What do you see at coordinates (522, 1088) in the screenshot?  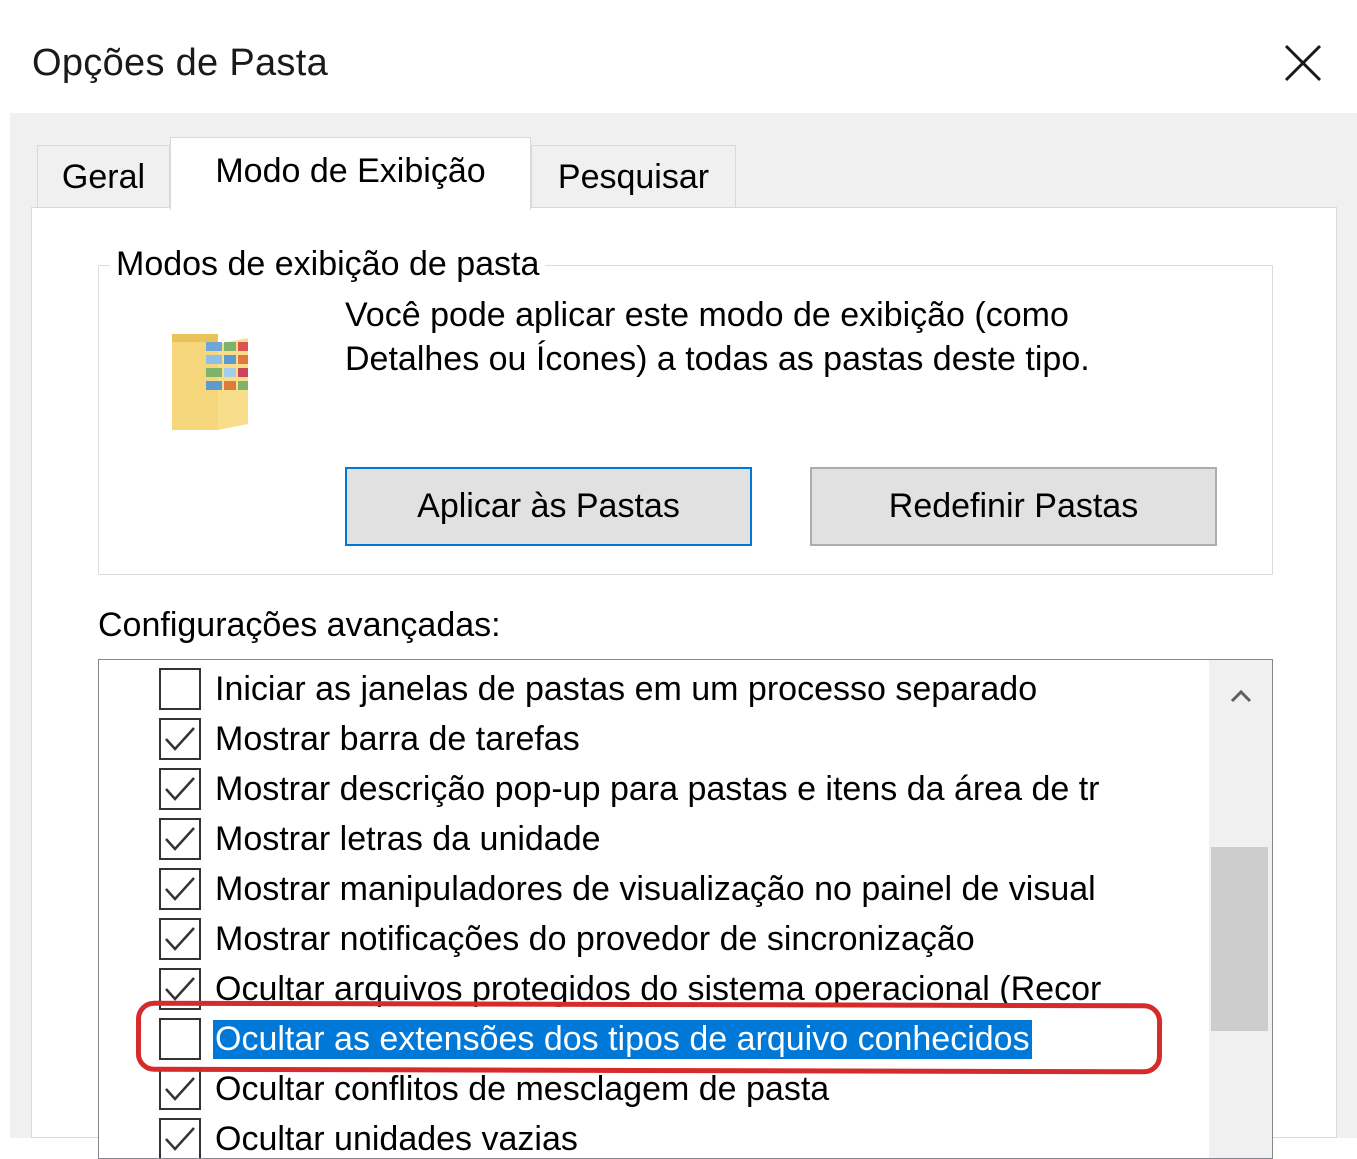 I see `list-item-label: Ocultar conflitos de mesclagem de pasta` at bounding box center [522, 1088].